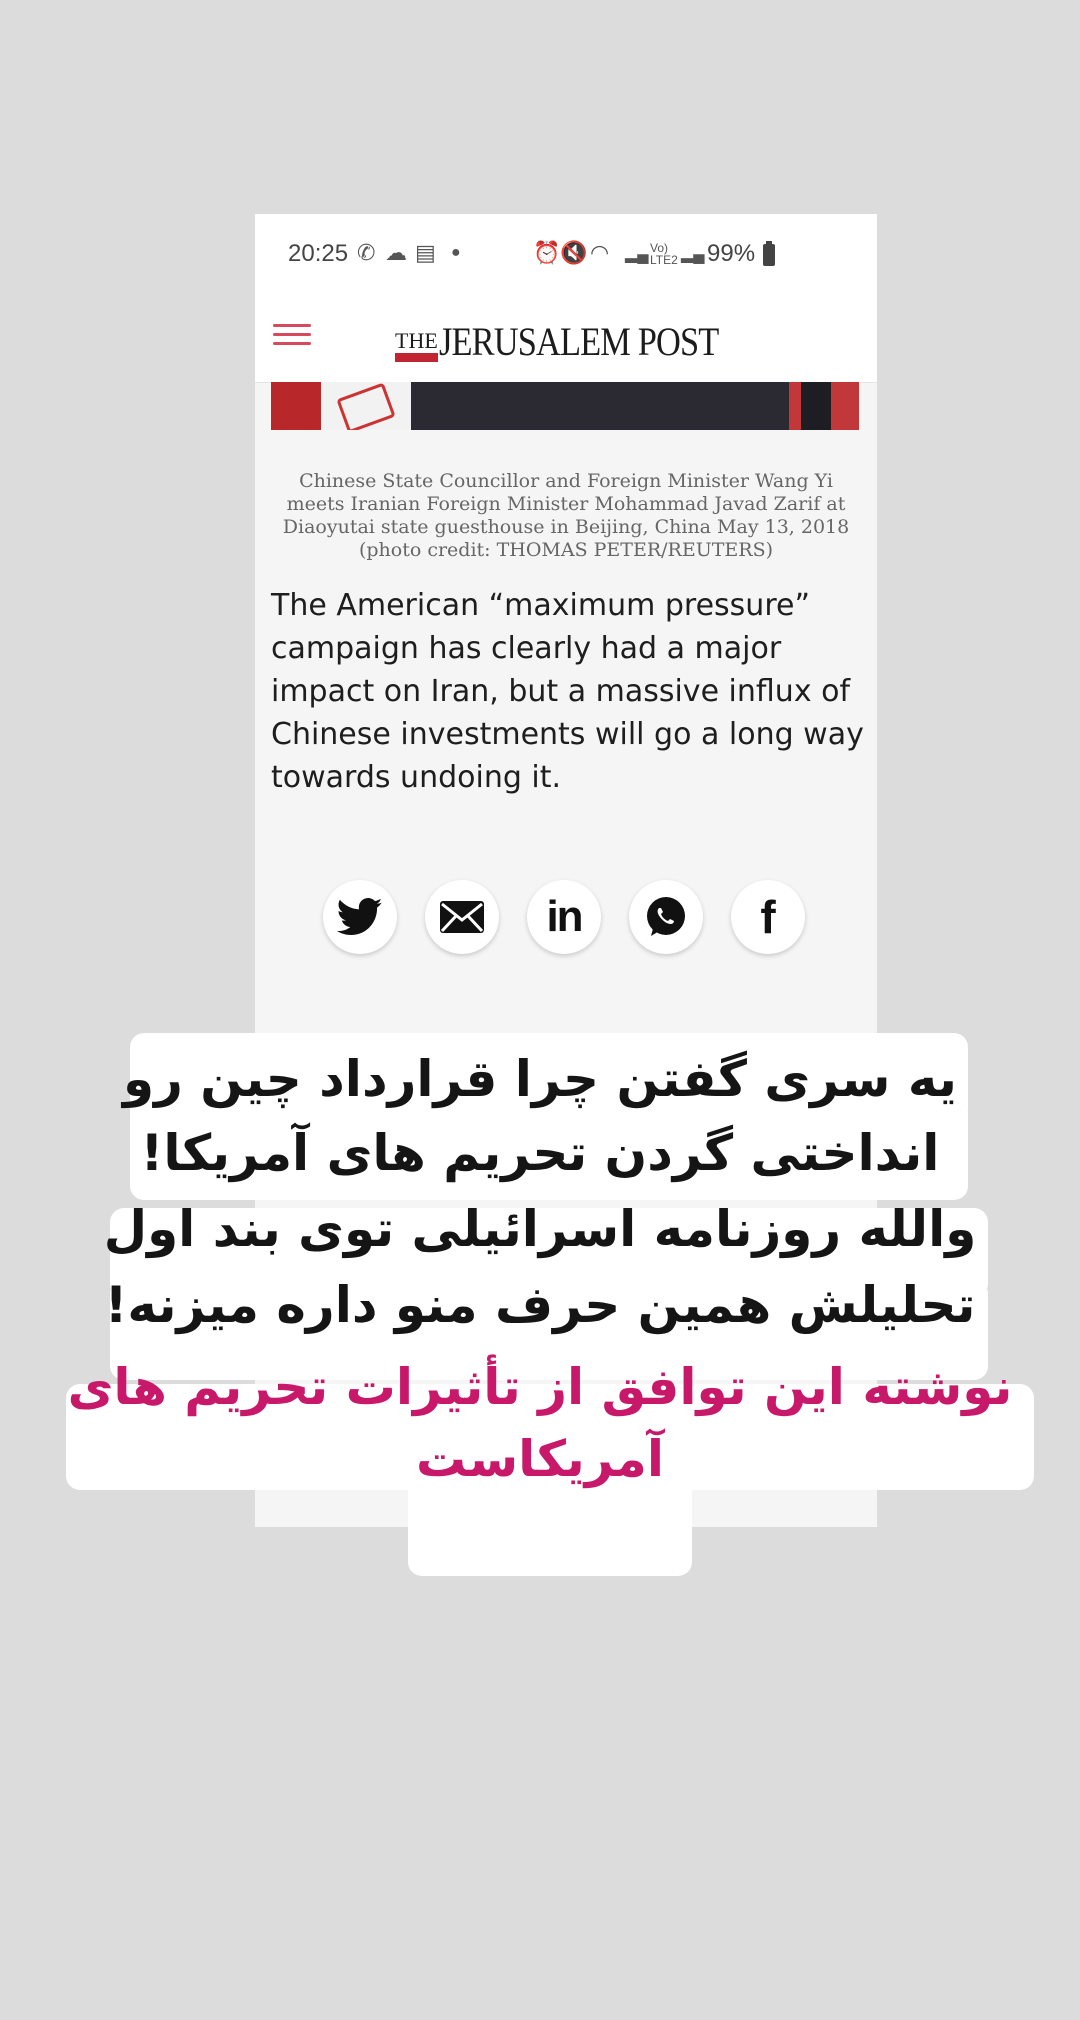  What do you see at coordinates (600, 252) in the screenshot?
I see `wifi-icon: ◠` at bounding box center [600, 252].